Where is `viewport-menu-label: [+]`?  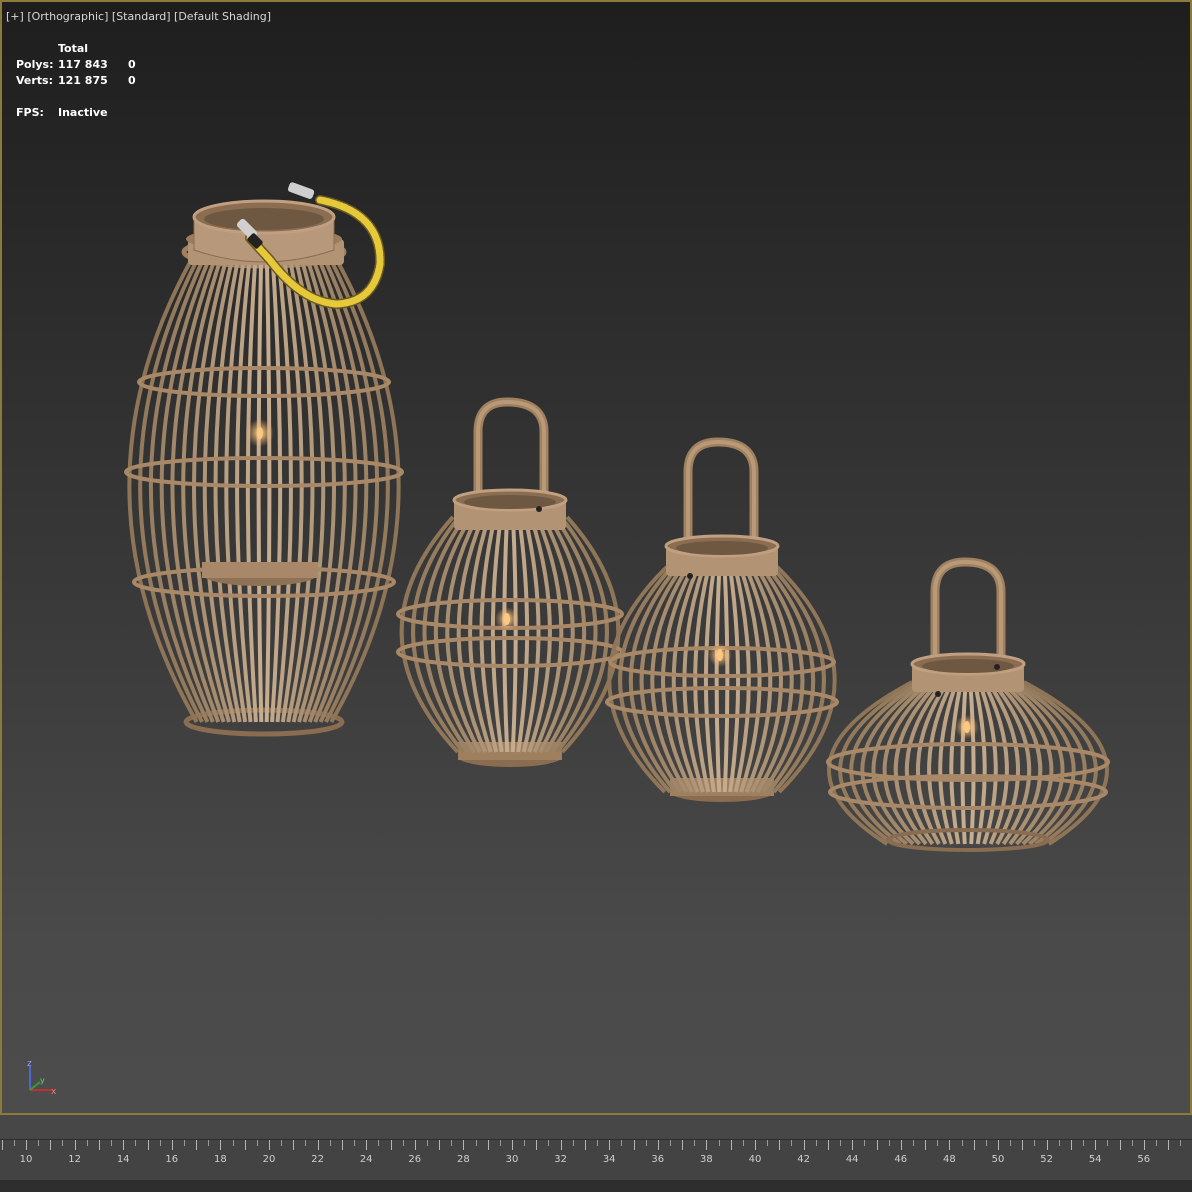
viewport-menu-label: [+] is located at coordinates (15, 16).